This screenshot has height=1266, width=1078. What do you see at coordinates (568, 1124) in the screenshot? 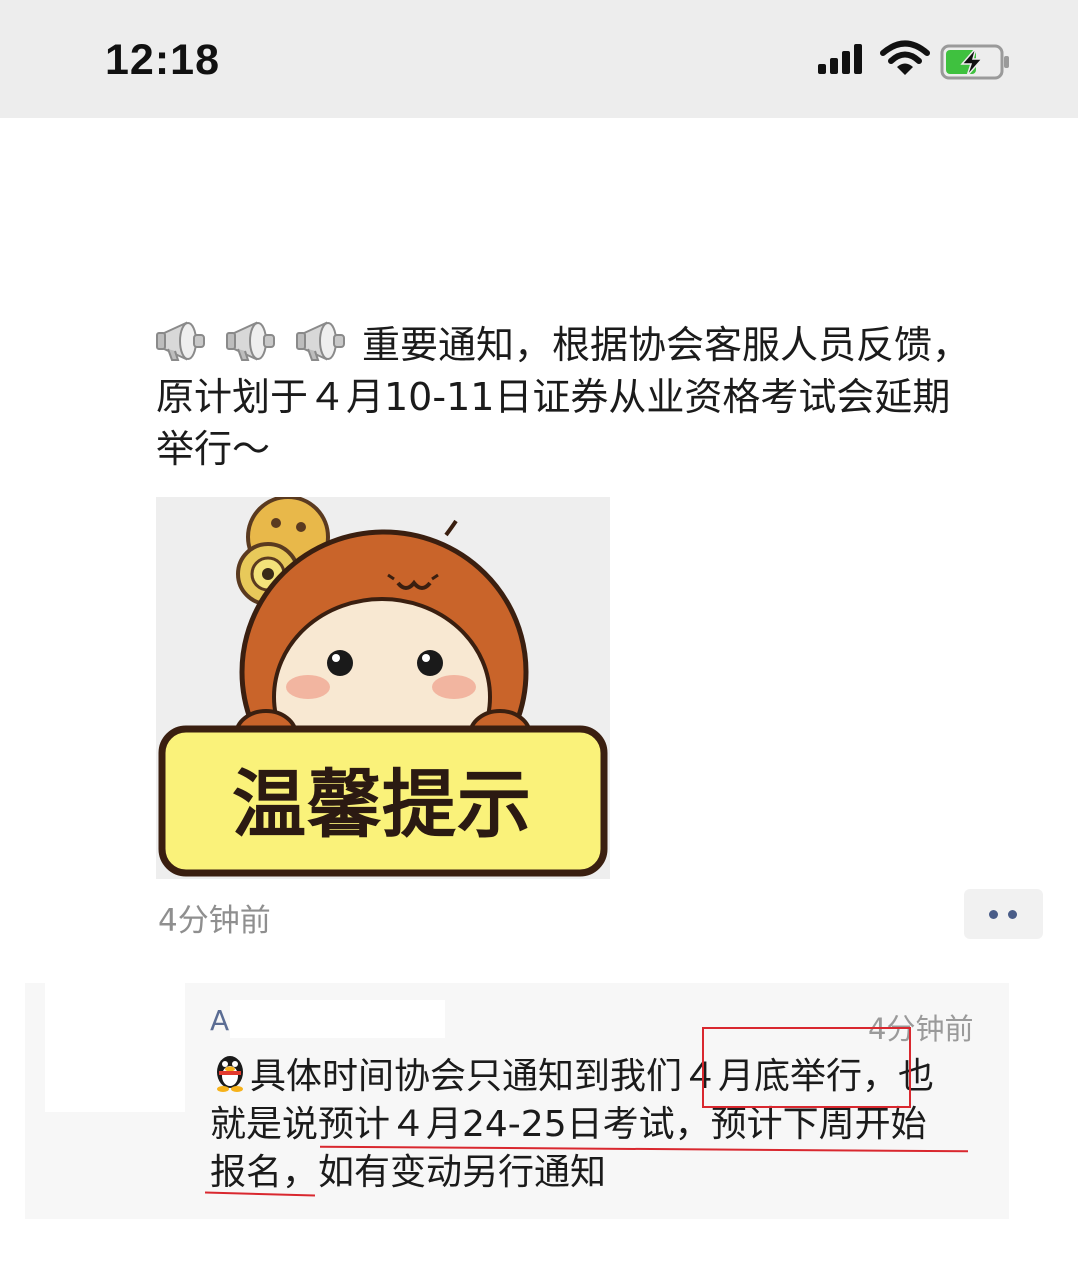
I see `comment-text-line-2: 就是说预计４月24-25日考试，预计下周开始` at bounding box center [568, 1124].